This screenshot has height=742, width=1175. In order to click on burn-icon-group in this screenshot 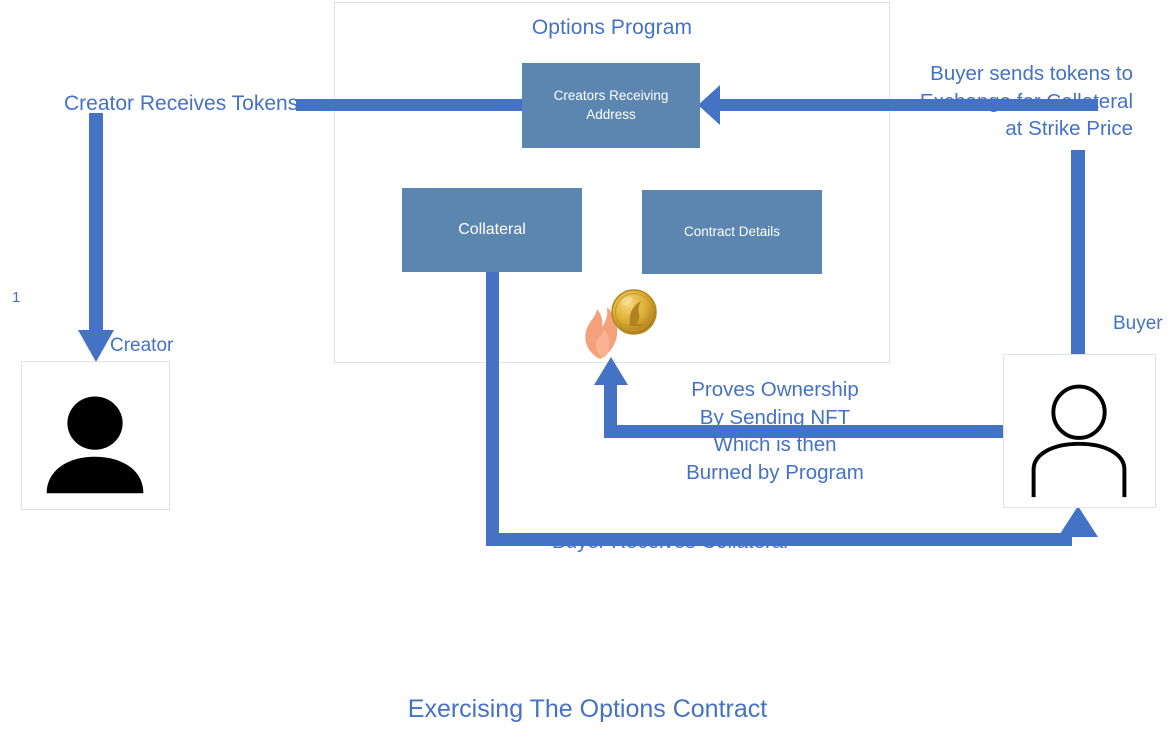, I will do `click(618, 324)`.